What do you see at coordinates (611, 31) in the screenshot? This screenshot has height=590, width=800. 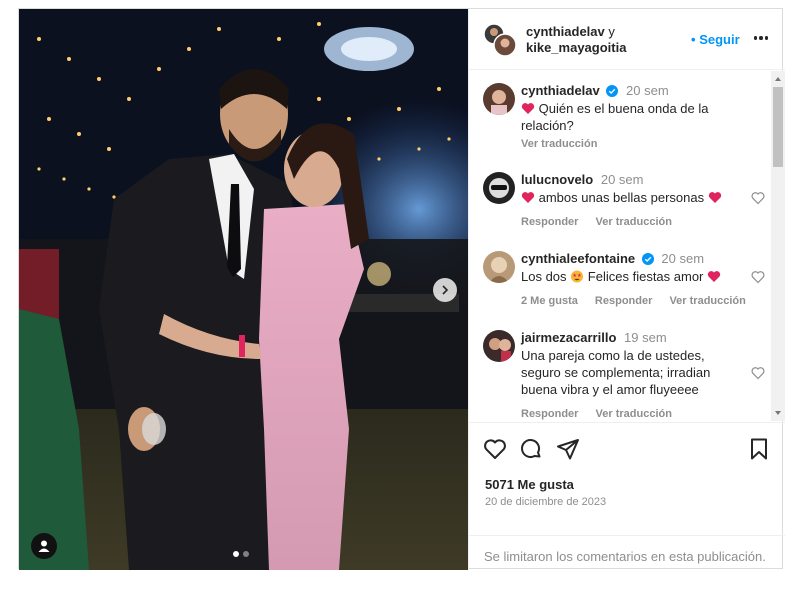 I see `header-connector: y` at bounding box center [611, 31].